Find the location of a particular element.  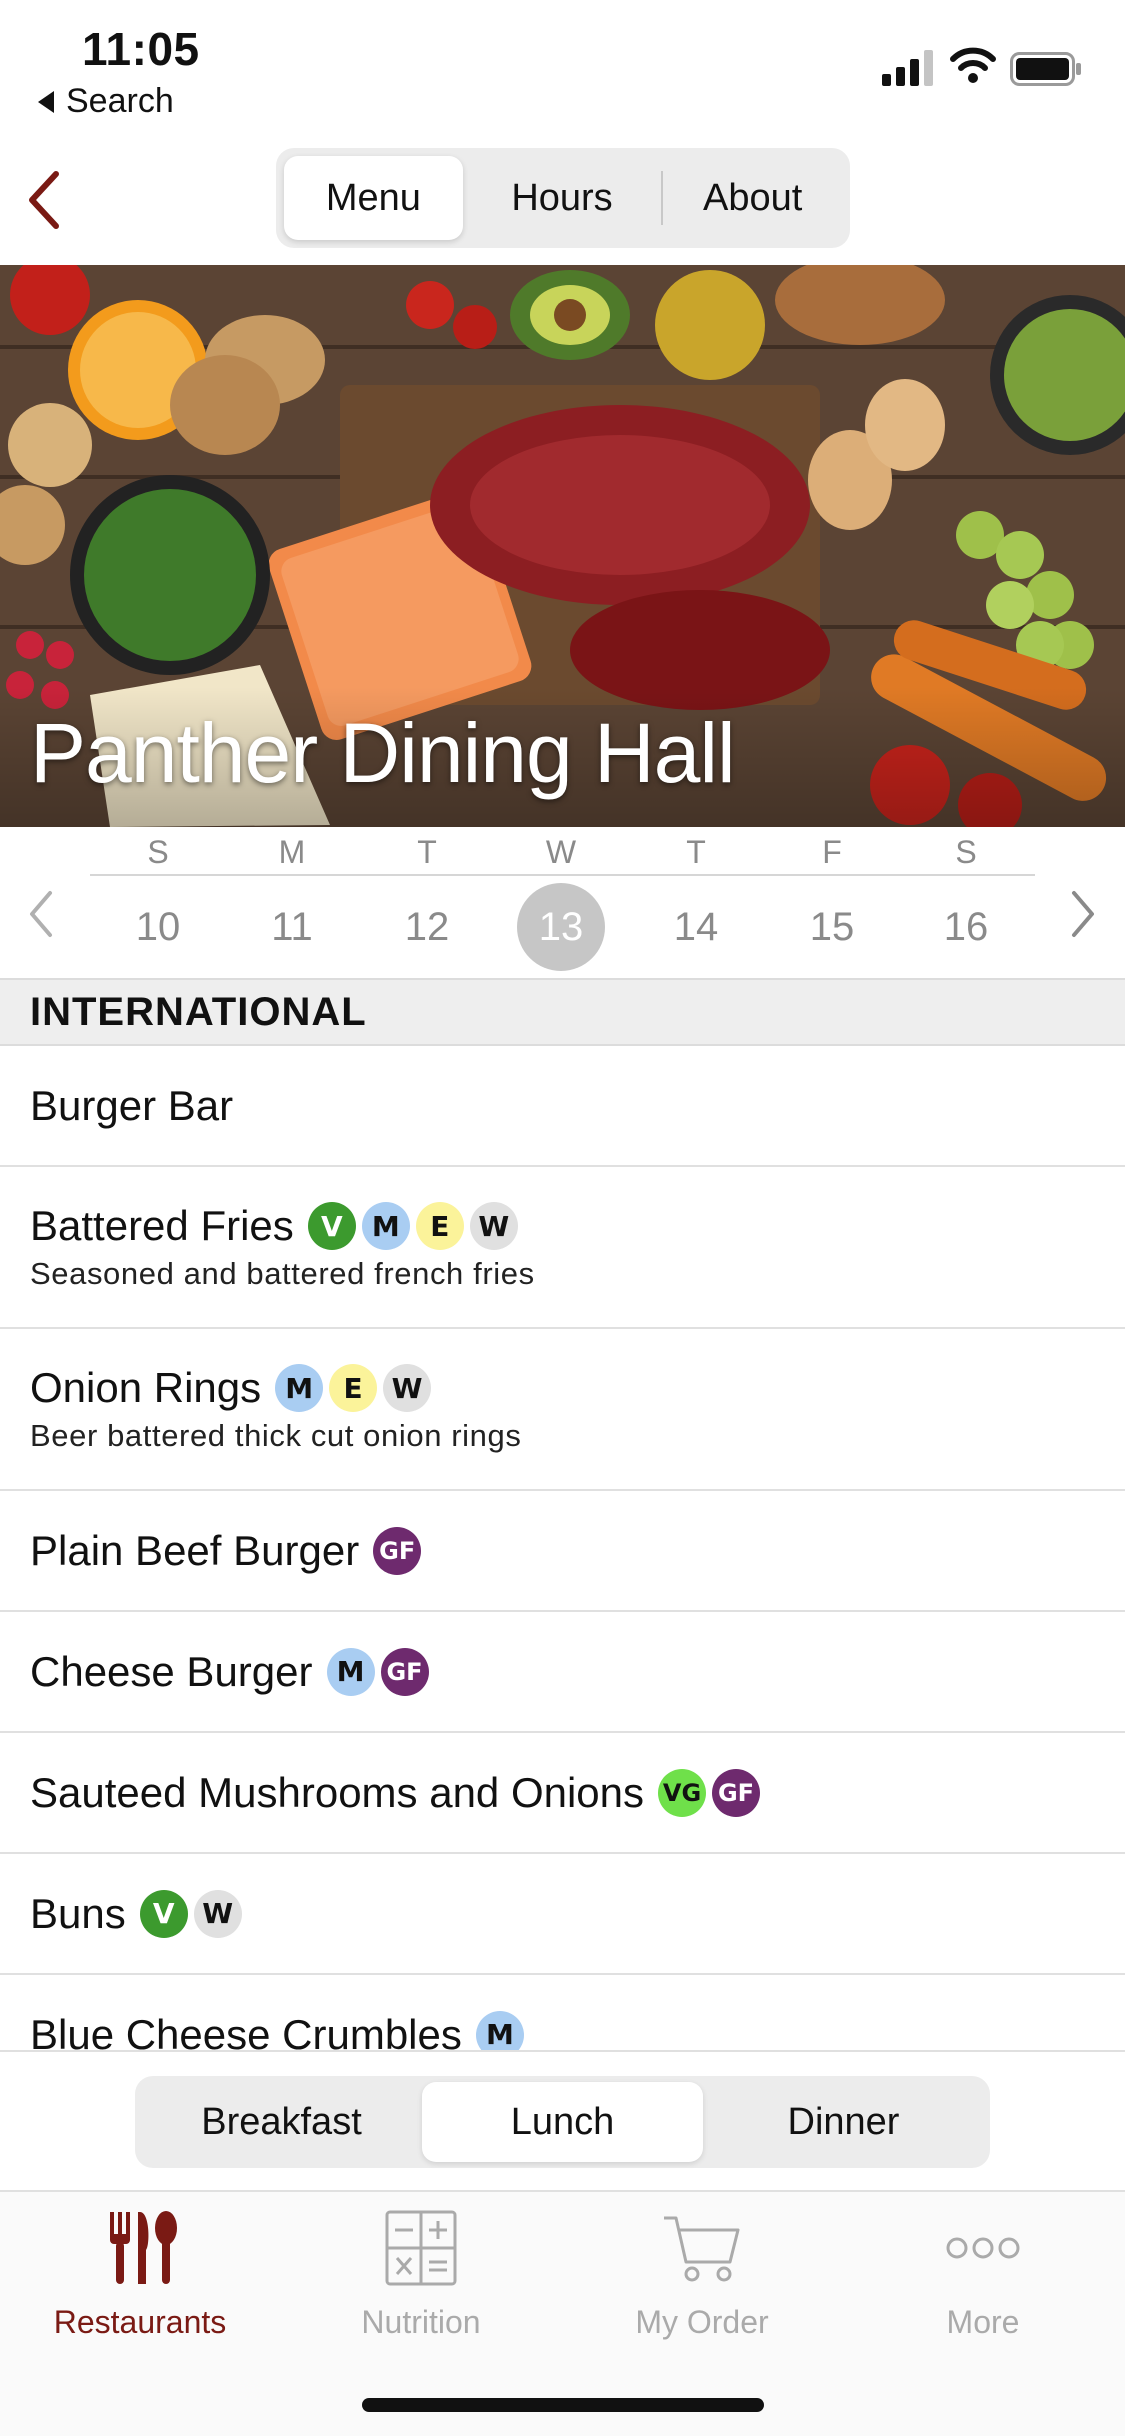

back-triangle-icon is located at coordinates (46, 101).